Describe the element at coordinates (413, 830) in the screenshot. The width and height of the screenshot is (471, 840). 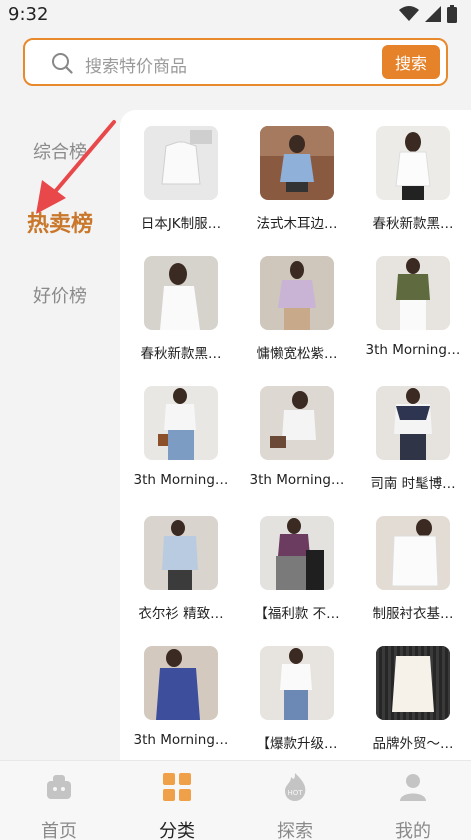
I see `nav-label: 我的` at that location.